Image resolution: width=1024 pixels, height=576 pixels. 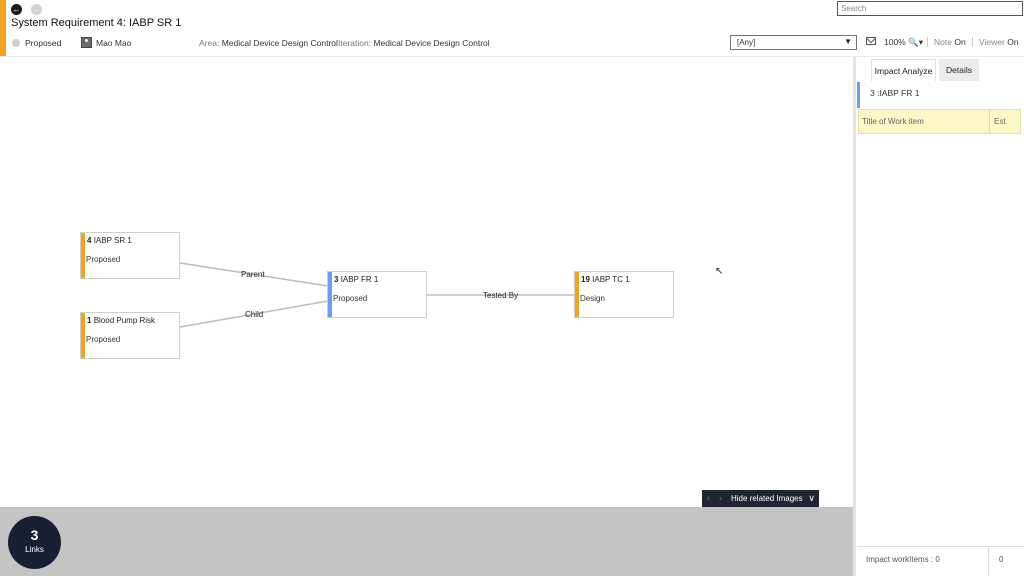 I want to click on panel-divider, so click(x=854, y=316).